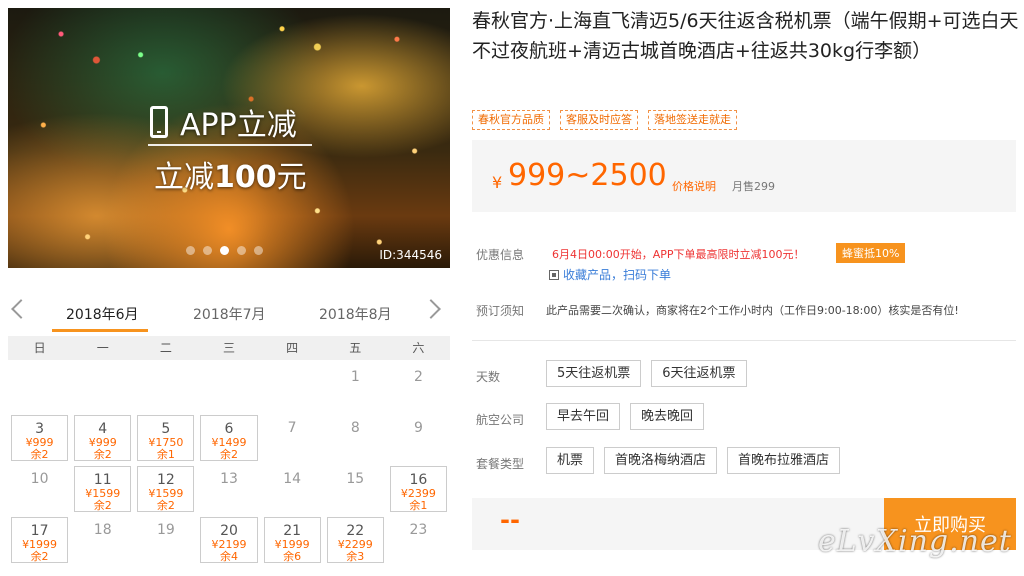 The width and height of the screenshot is (1024, 576). Describe the element at coordinates (744, 176) in the screenshot. I see `price-box: ¥ 999~2500 价格说明 月售299` at that location.